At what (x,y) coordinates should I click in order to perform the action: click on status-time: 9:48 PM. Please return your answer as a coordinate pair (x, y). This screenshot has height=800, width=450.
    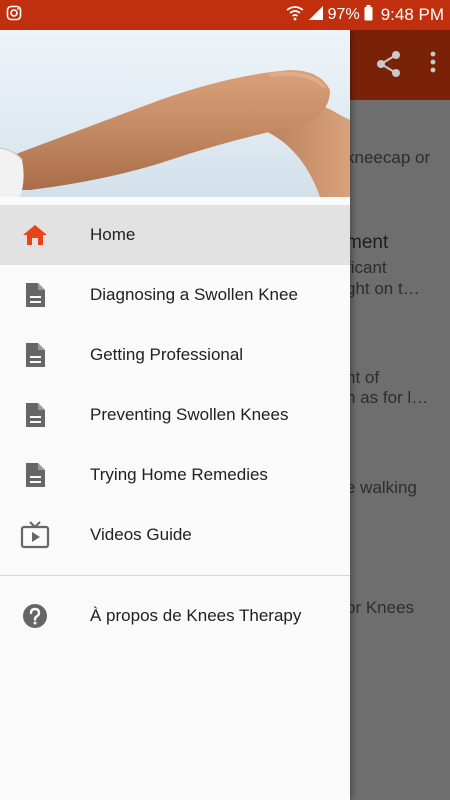
    Looking at the image, I should click on (412, 14).